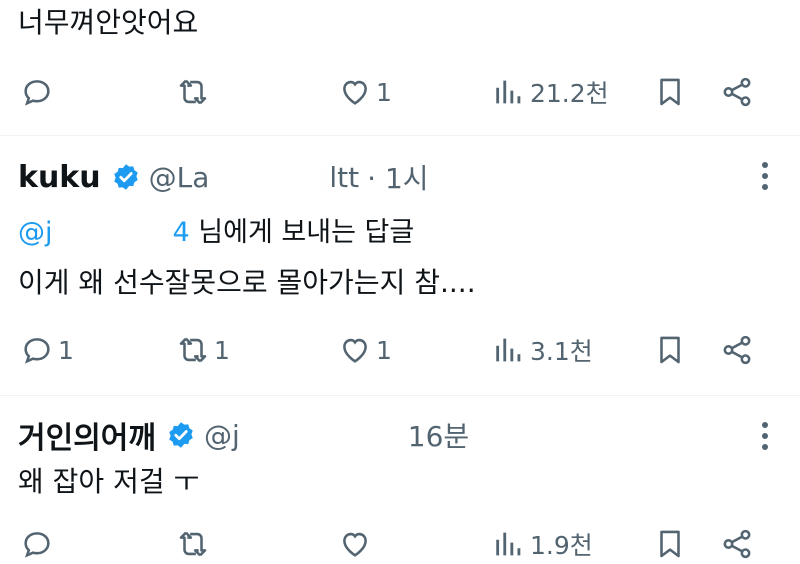 The height and width of the screenshot is (564, 800). I want to click on views-count: 21.2천, so click(569, 93).